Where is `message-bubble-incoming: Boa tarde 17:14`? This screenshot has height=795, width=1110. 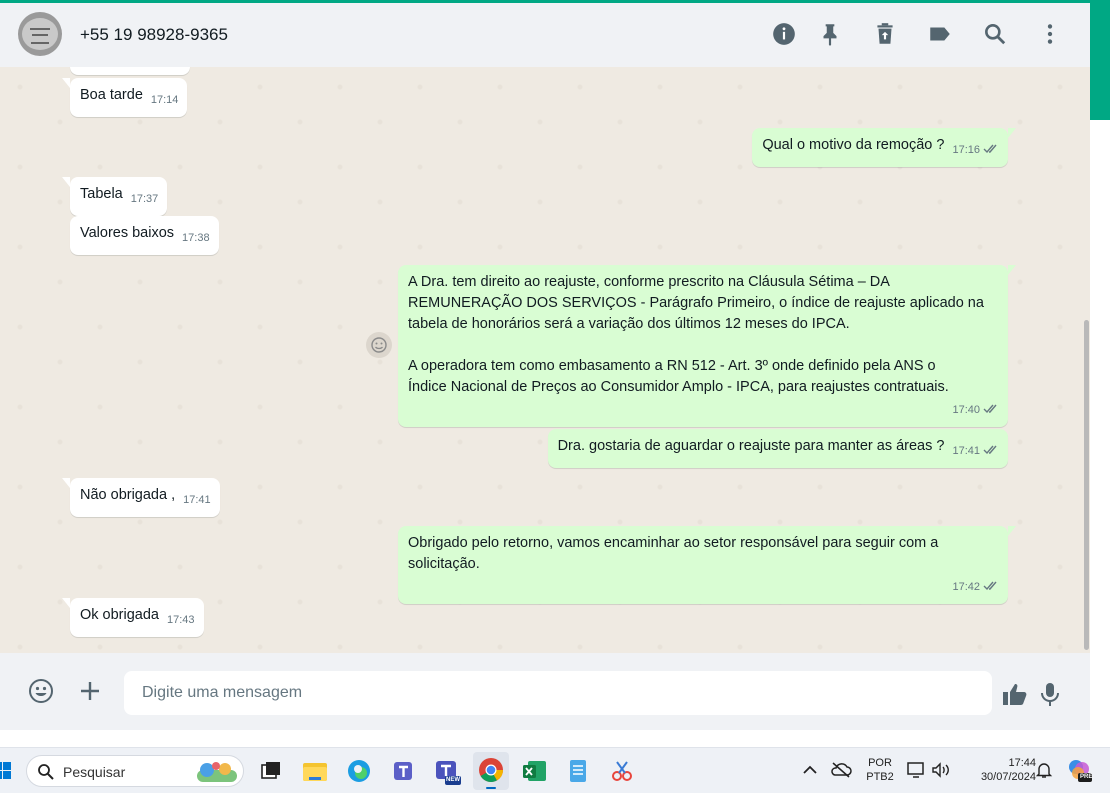 message-bubble-incoming: Boa tarde 17:14 is located at coordinates (124, 97).